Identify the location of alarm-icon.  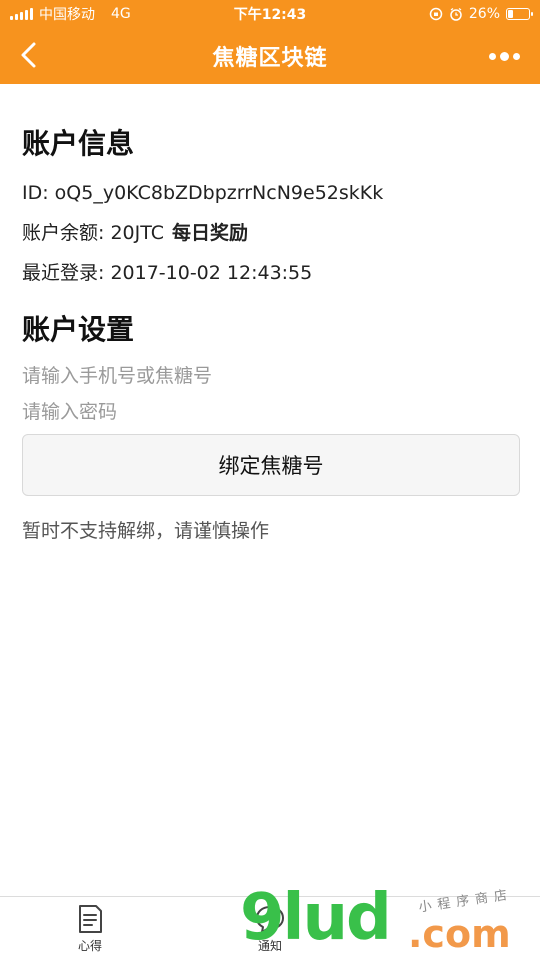
(456, 14).